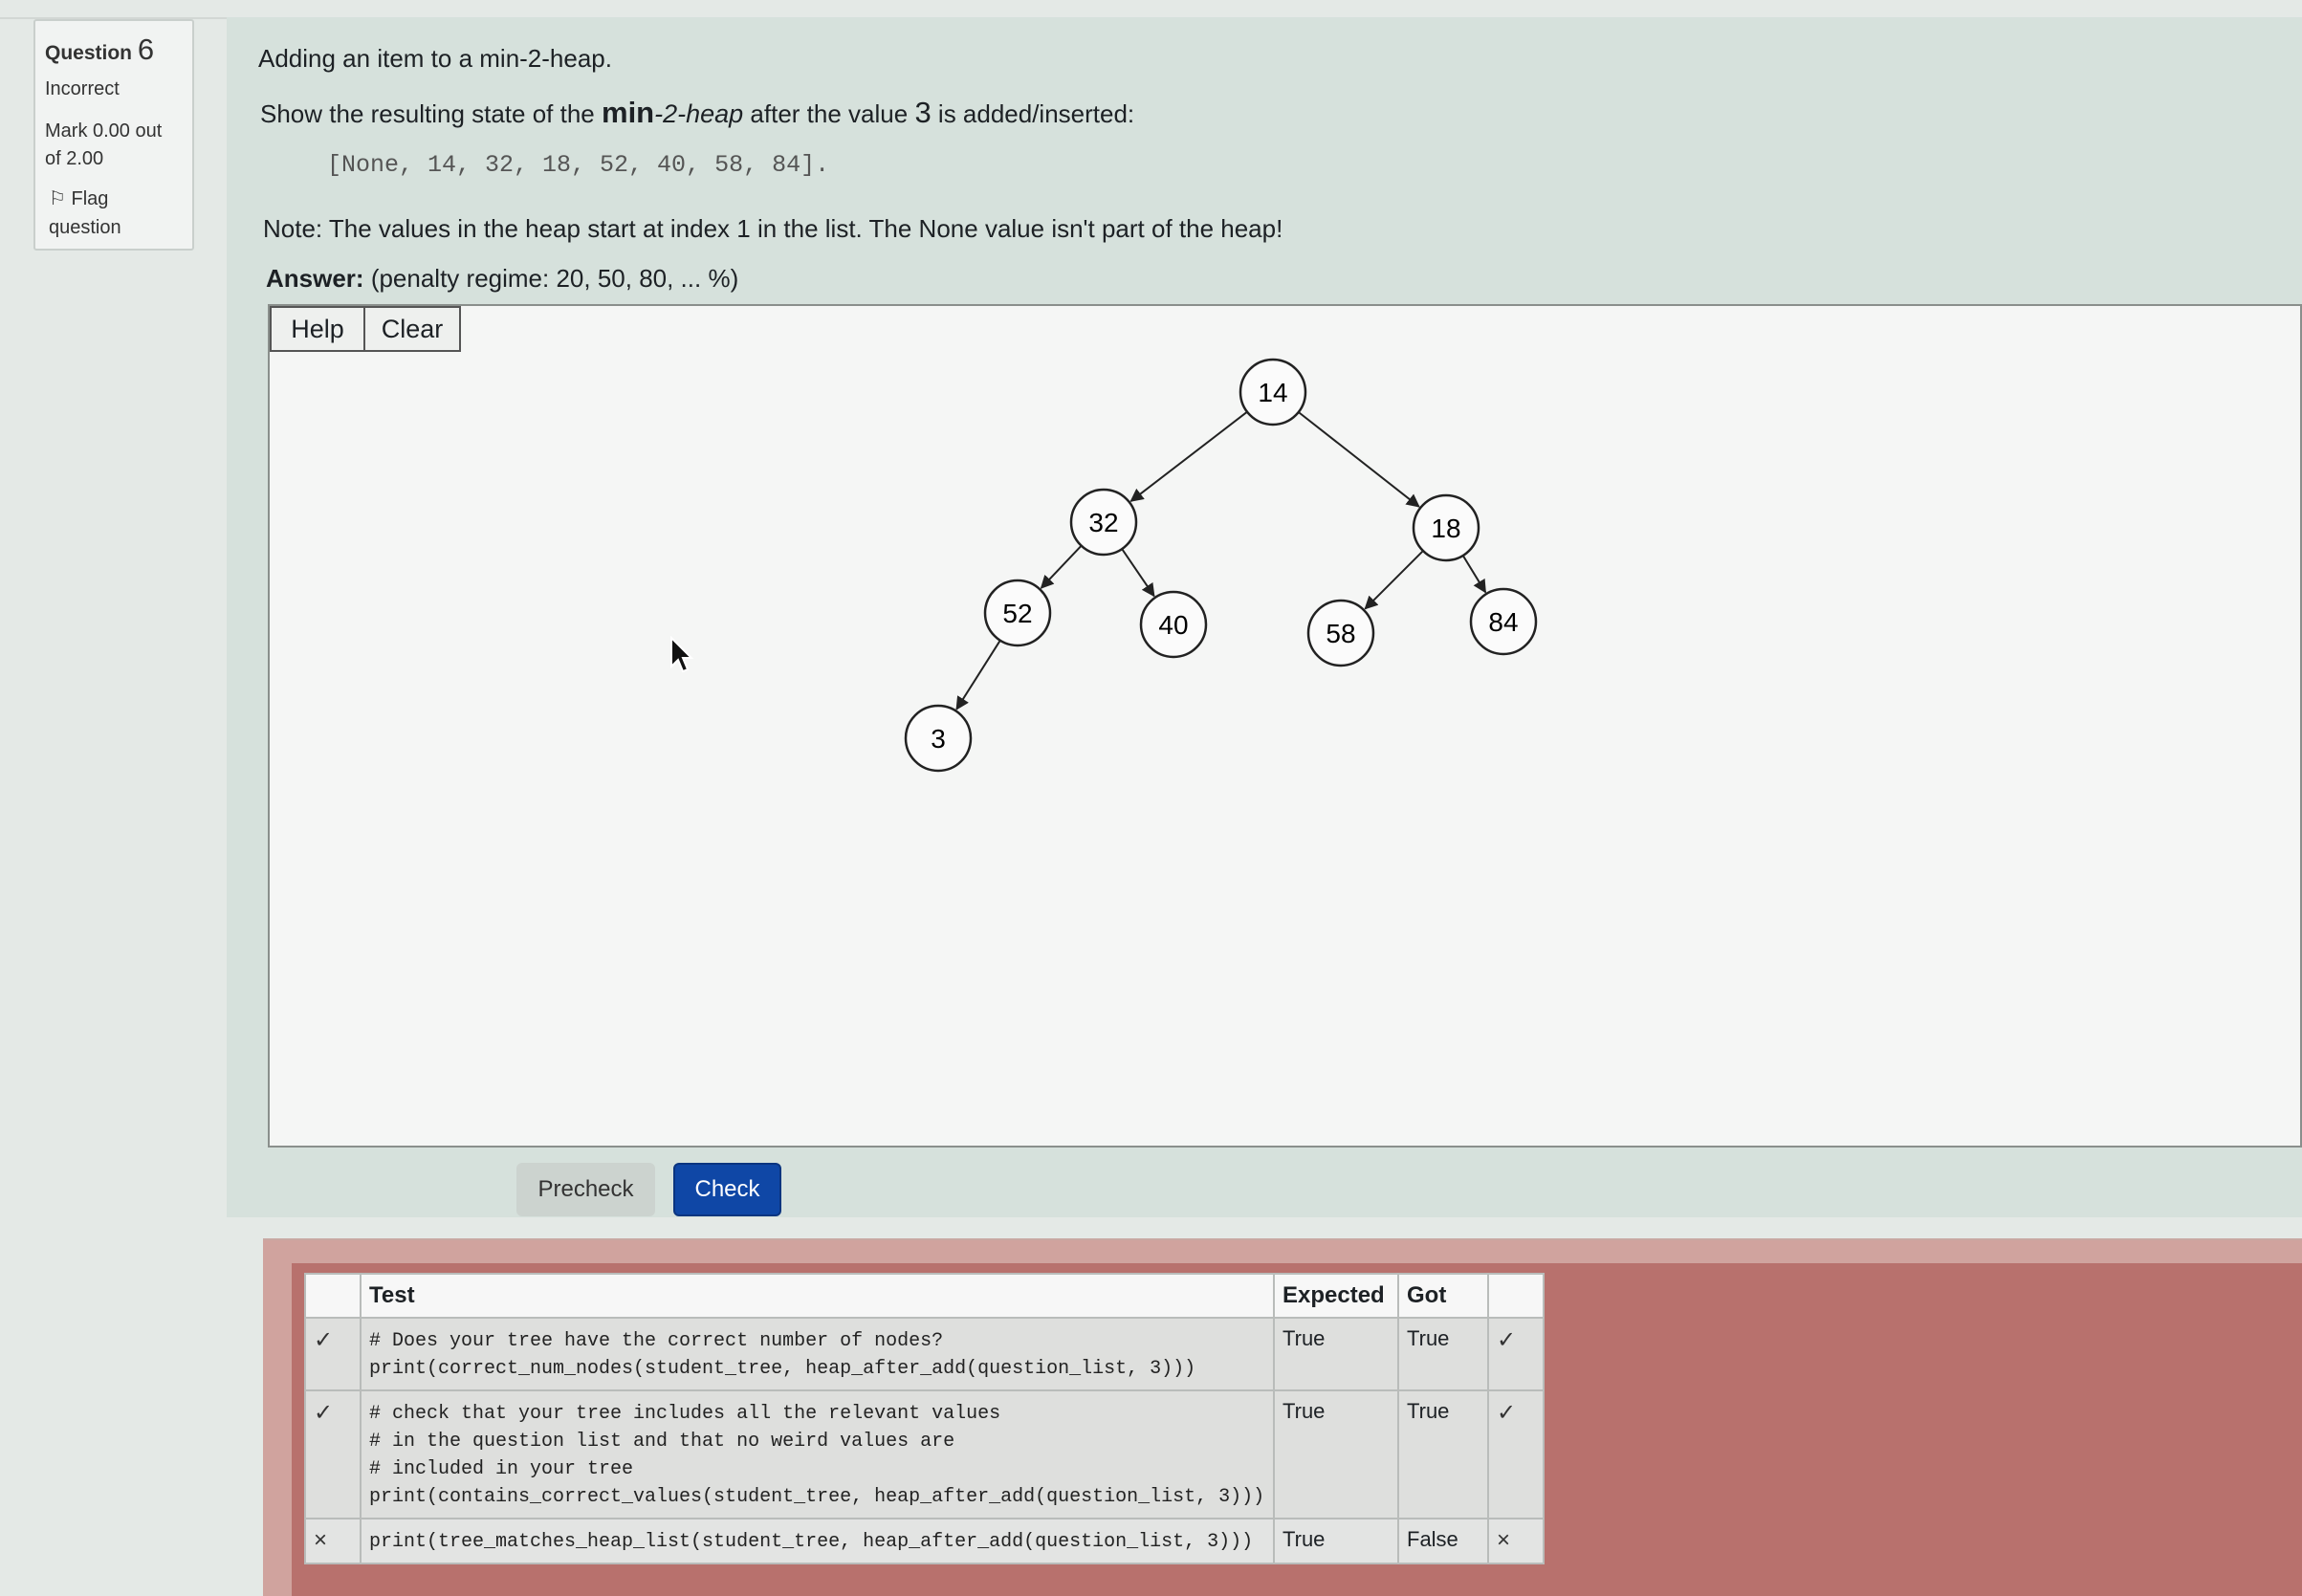  I want to click on question-number: Question 6, so click(114, 50).